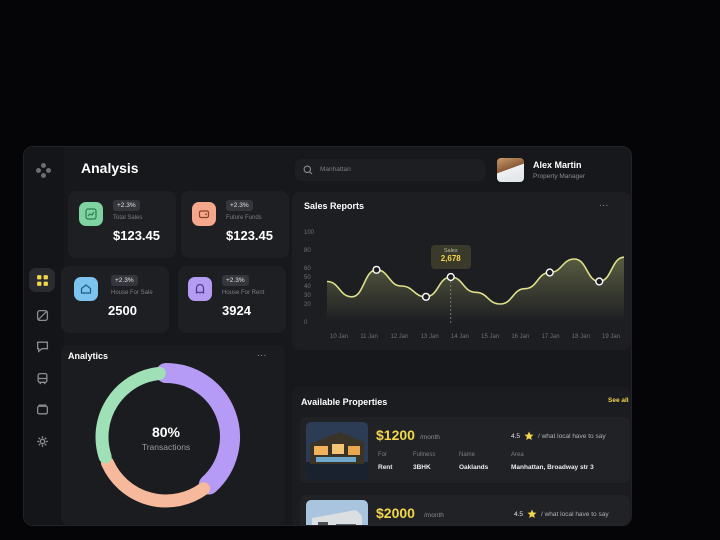 This screenshot has width=720, height=540. What do you see at coordinates (422, 467) in the screenshot?
I see `field-value: 3BHK` at bounding box center [422, 467].